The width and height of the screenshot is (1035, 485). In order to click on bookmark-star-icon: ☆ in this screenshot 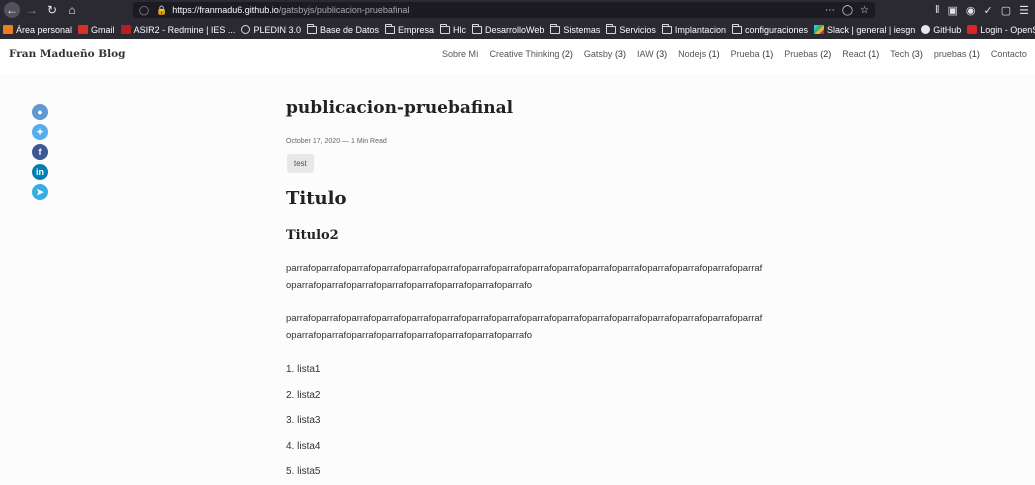, I will do `click(864, 10)`.